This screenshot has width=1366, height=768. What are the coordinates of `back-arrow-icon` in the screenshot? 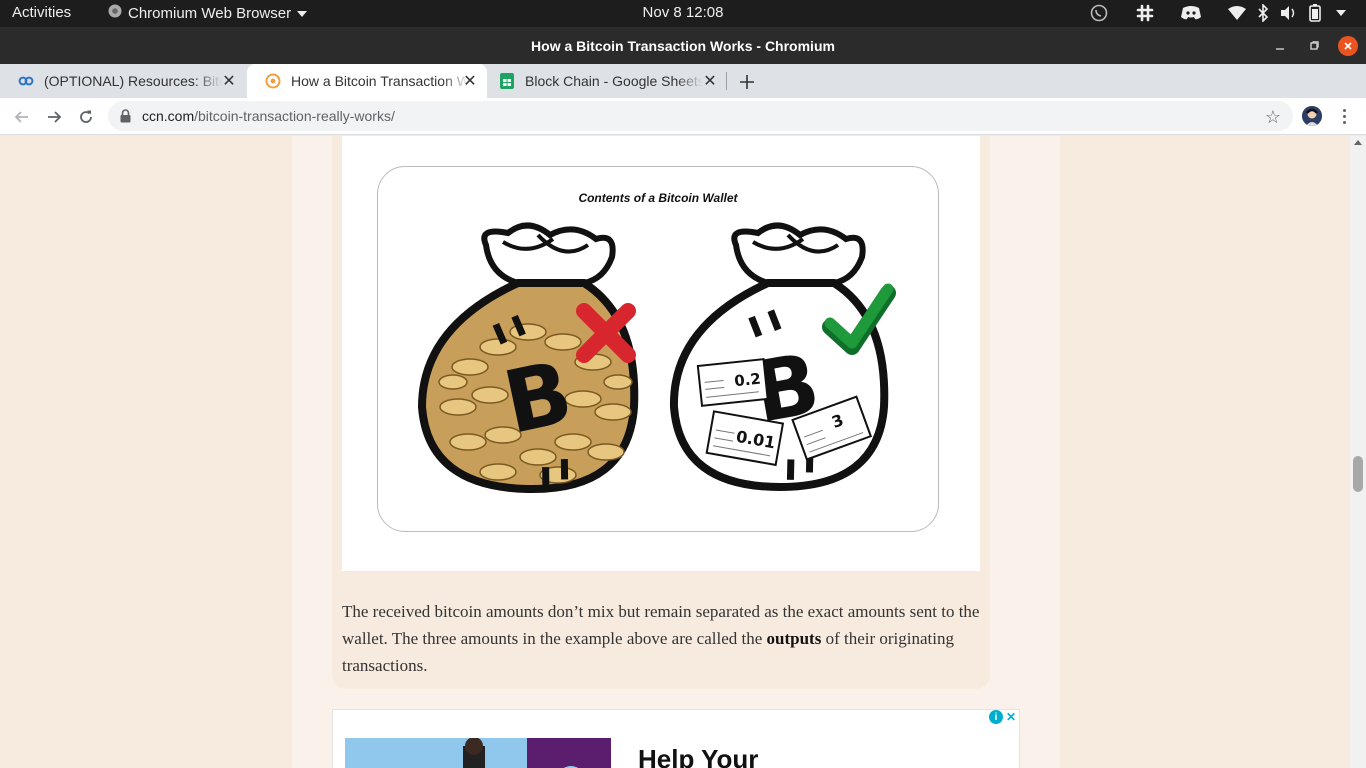 It's located at (21, 117).